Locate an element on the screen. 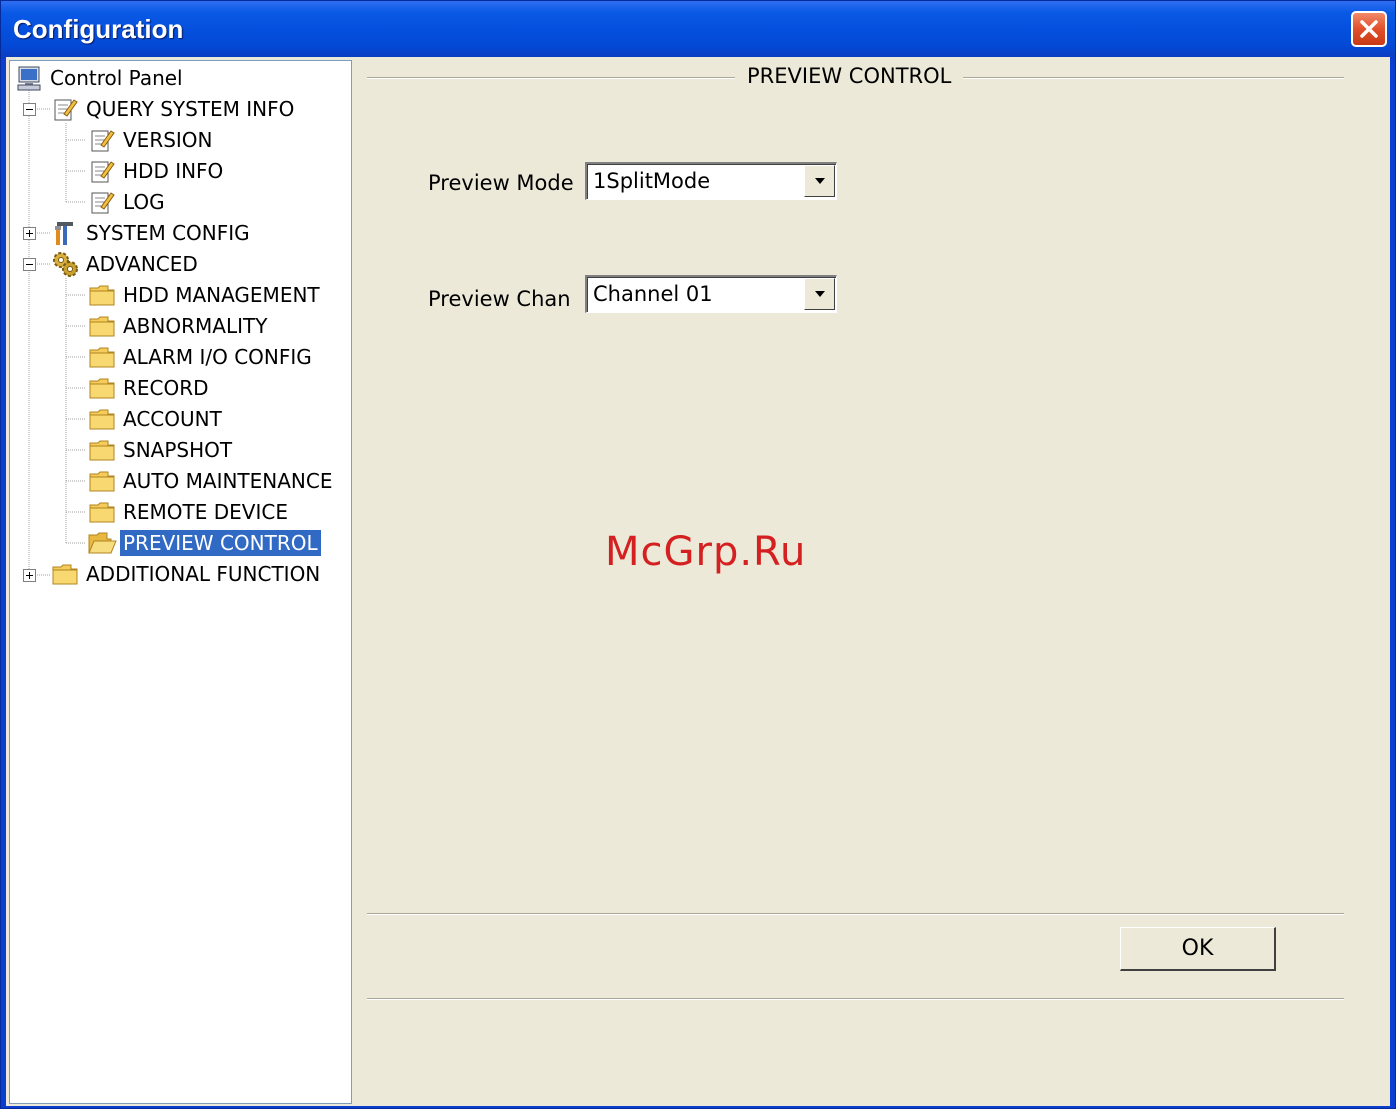  tree-item-label: HDD MANAGEMENT is located at coordinates (221, 295).